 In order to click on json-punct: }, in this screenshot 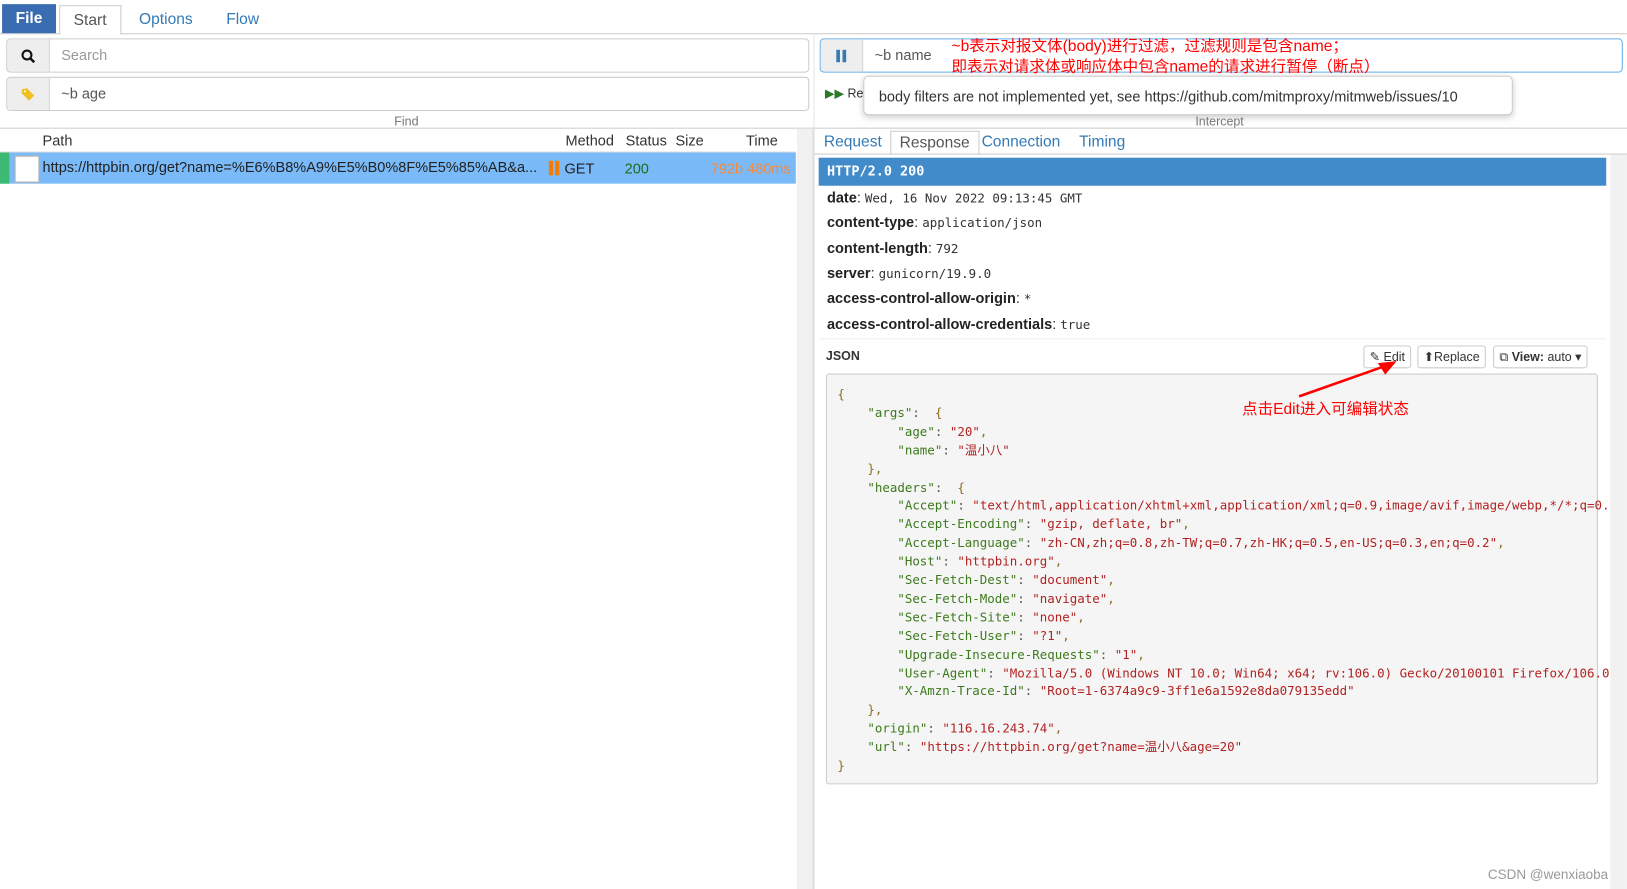, I will do `click(875, 710)`.